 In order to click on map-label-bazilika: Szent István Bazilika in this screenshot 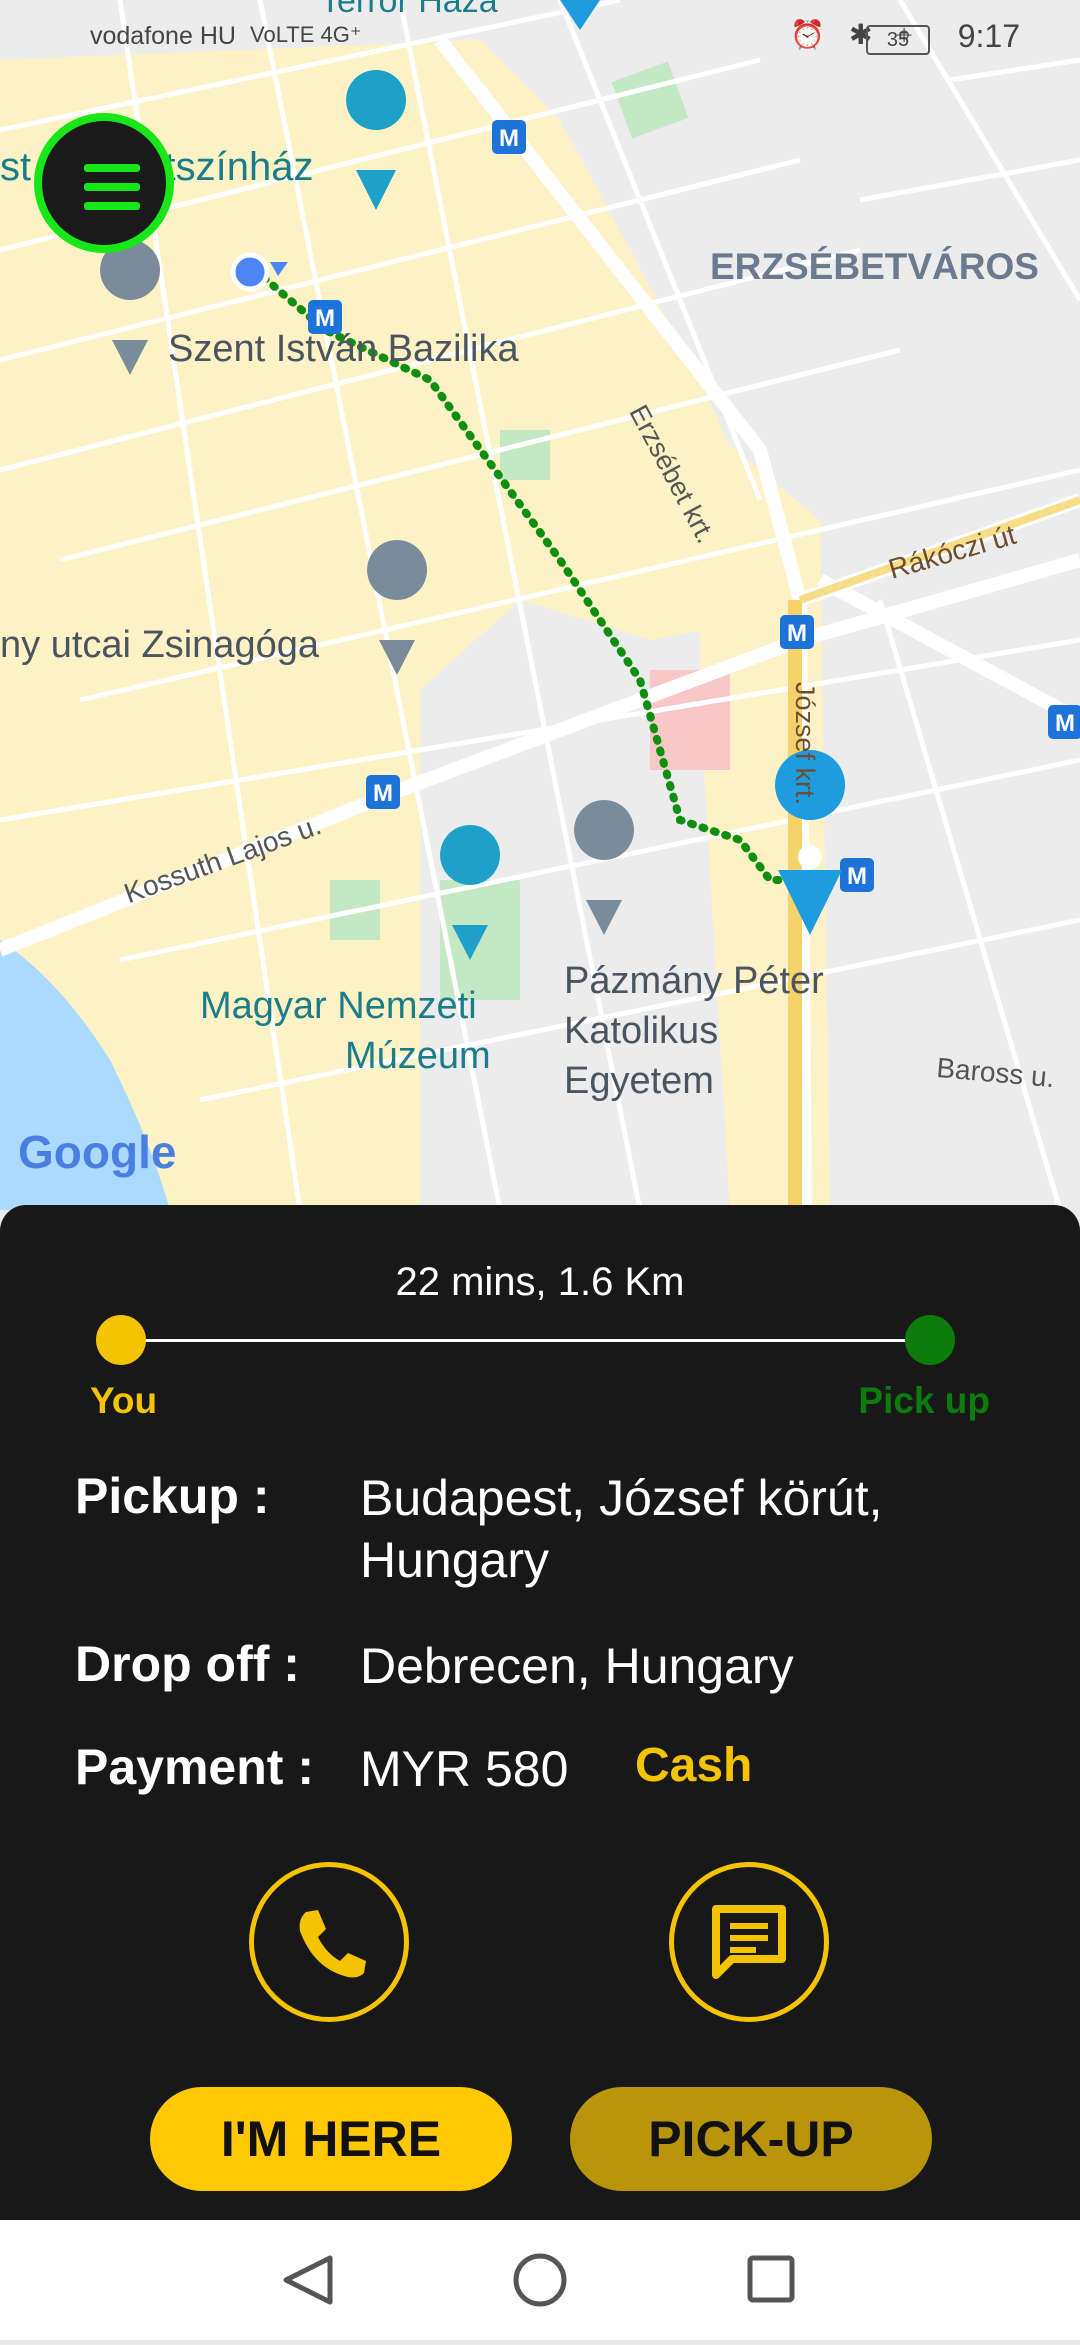, I will do `click(343, 349)`.